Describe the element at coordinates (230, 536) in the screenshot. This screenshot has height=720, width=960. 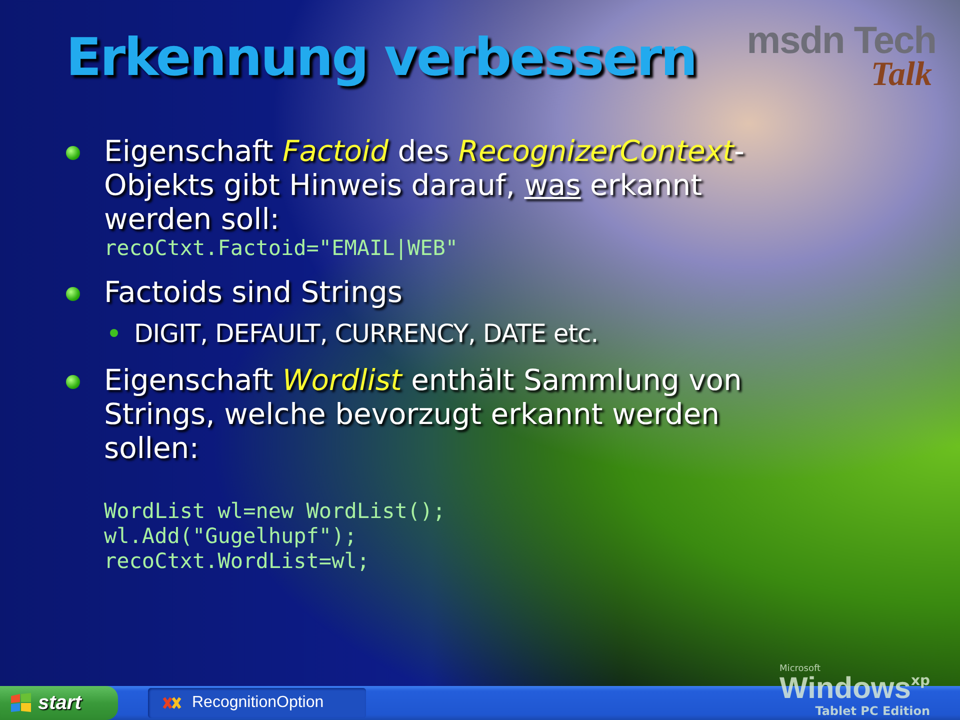
I see `code-line: wl.Add("Gugelhupf");` at that location.